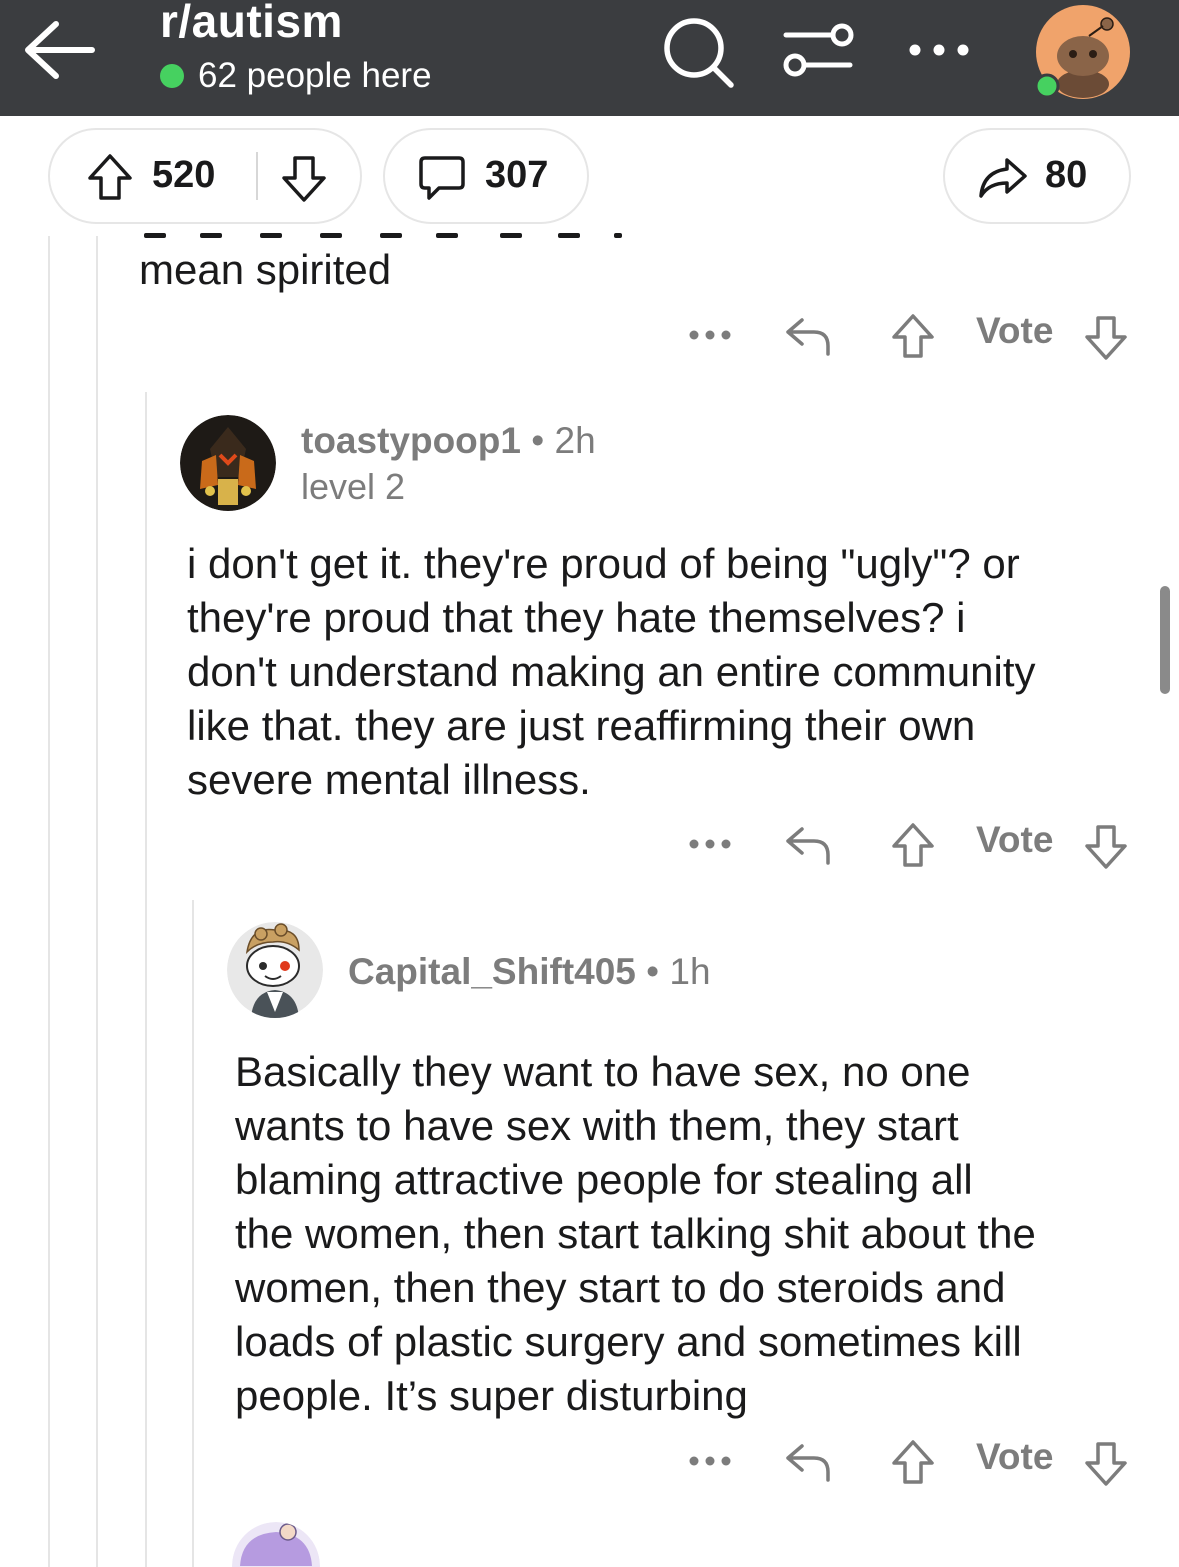 The width and height of the screenshot is (1179, 1567). I want to click on more-options-button, so click(940, 50).